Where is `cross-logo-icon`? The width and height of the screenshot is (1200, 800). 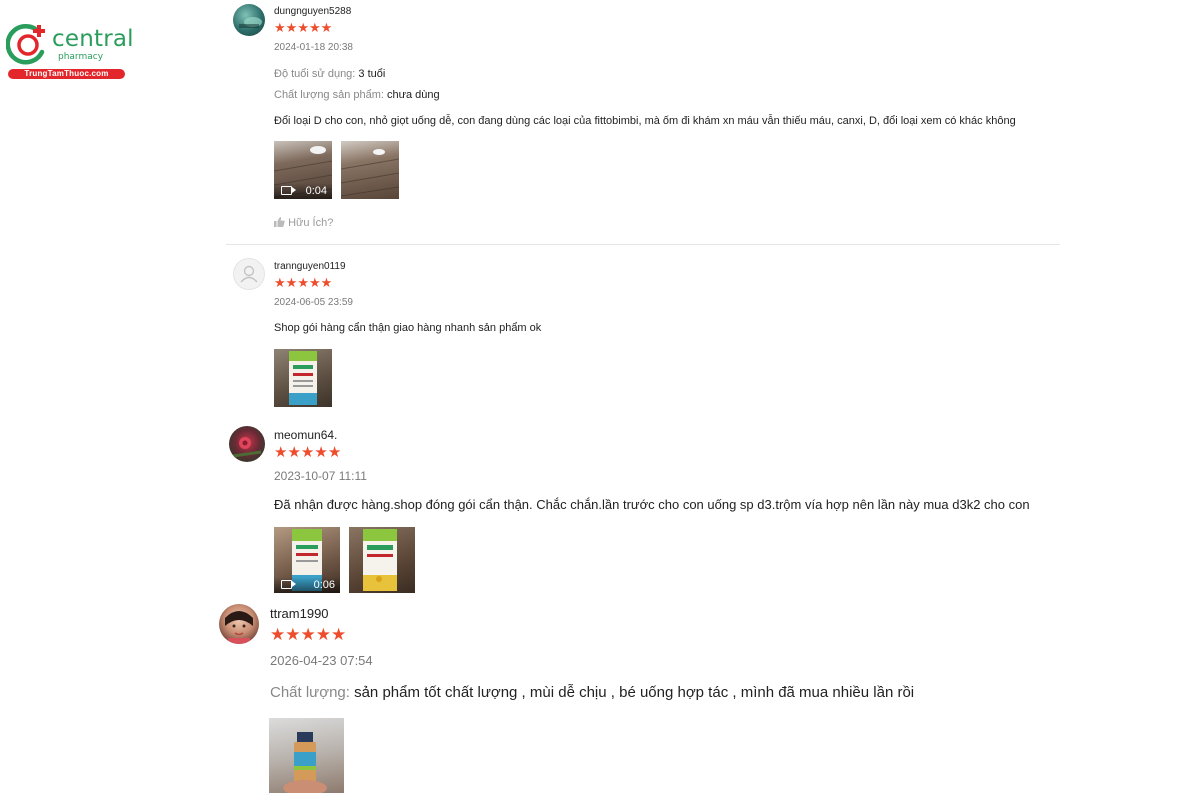 cross-logo-icon is located at coordinates (25, 44).